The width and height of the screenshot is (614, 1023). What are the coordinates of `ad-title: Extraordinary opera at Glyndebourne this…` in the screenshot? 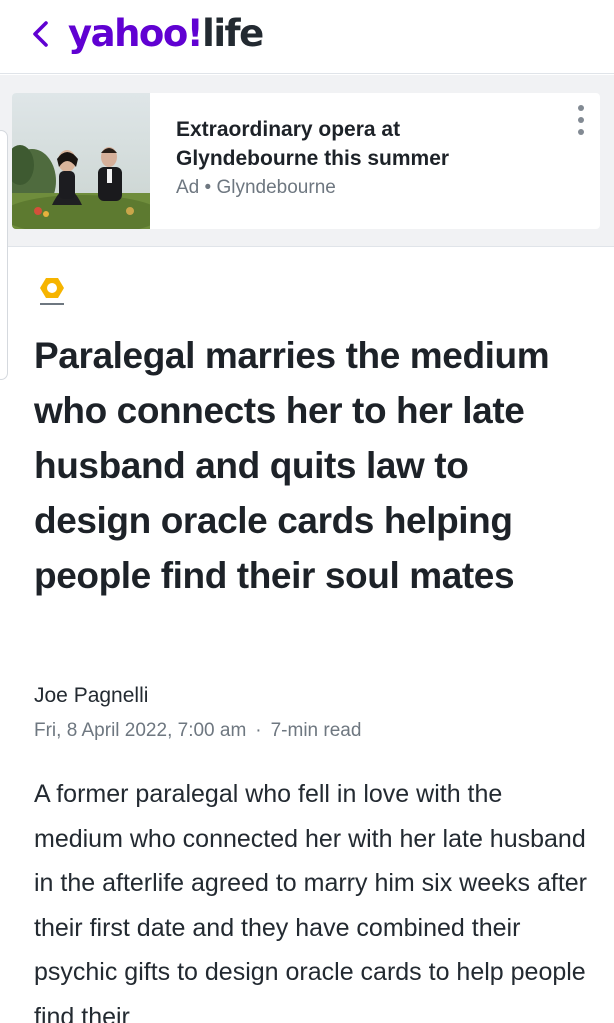 It's located at (346, 144).